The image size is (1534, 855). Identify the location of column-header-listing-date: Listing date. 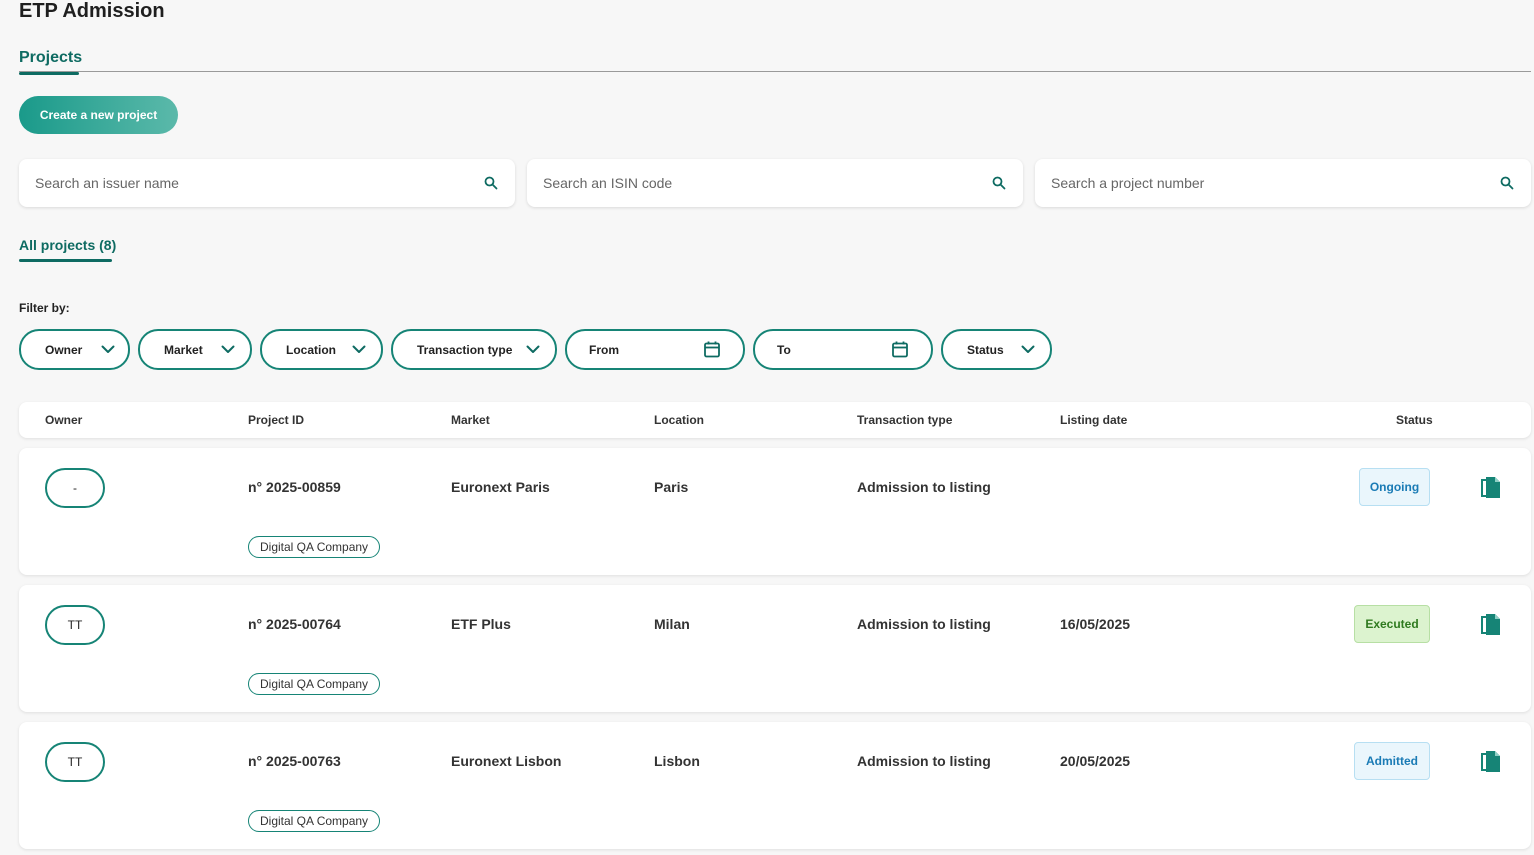
(1093, 420).